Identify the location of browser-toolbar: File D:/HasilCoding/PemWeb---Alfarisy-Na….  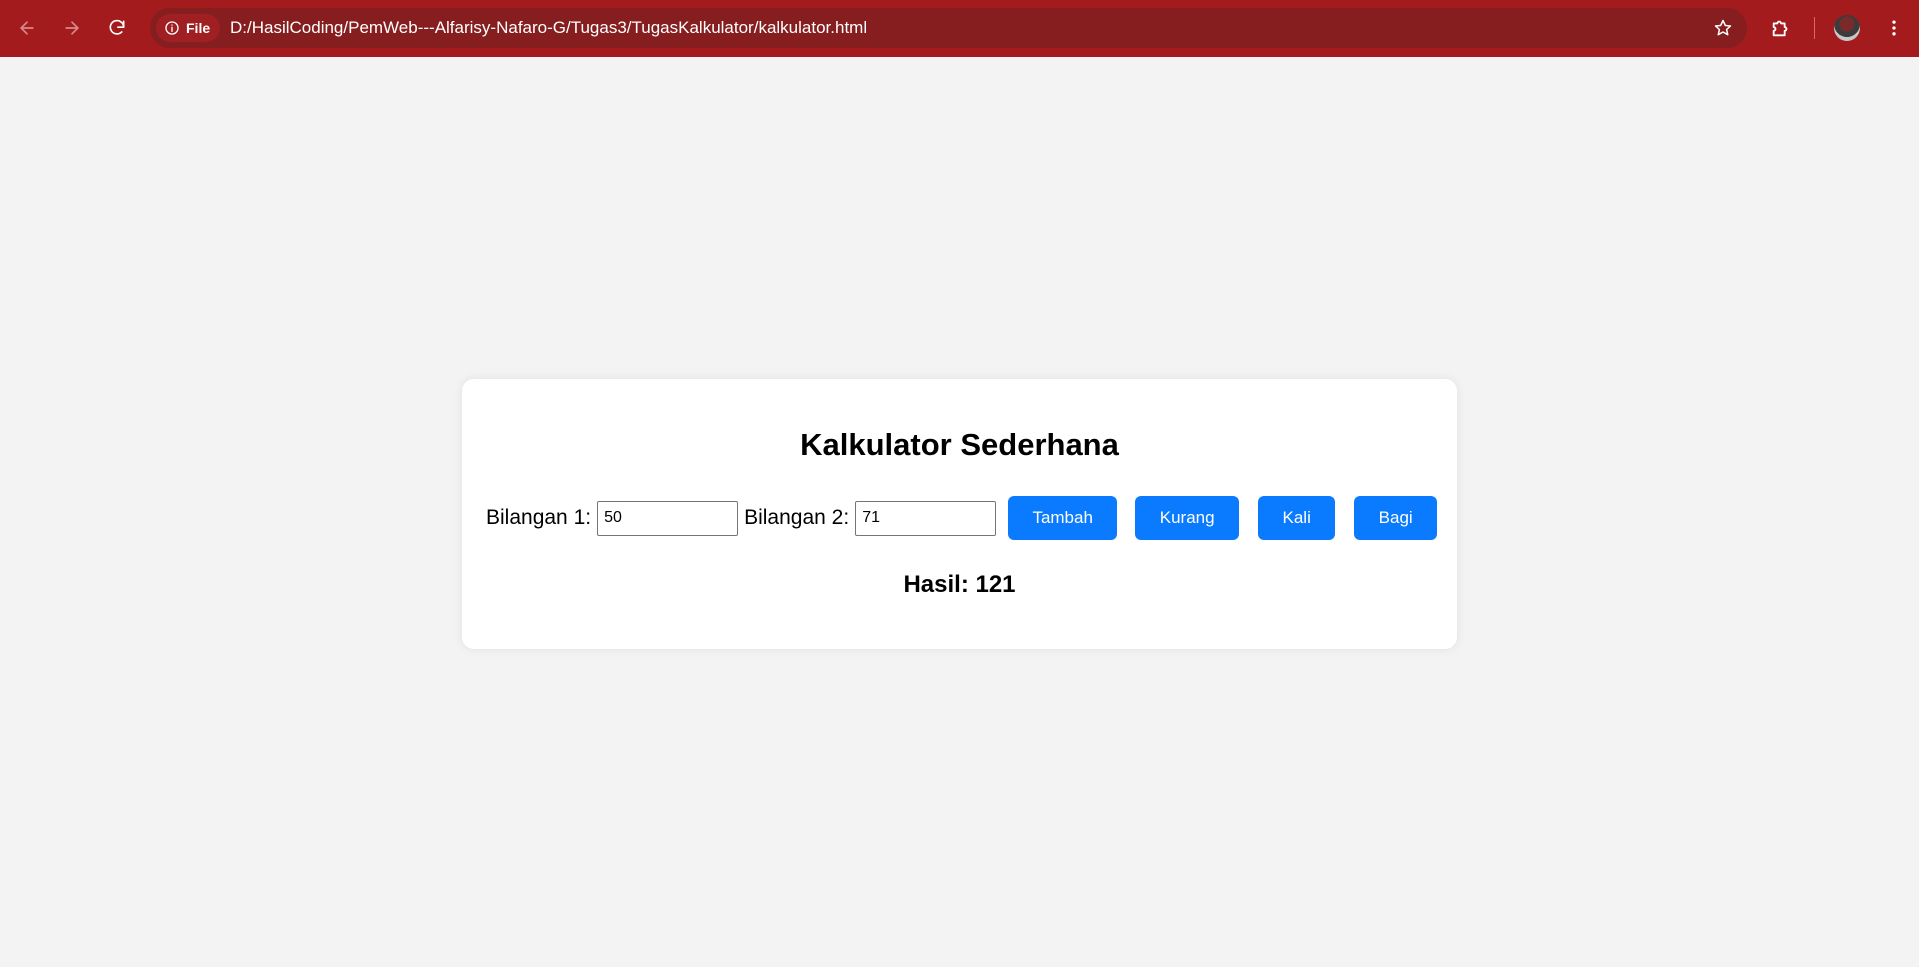
(959, 28).